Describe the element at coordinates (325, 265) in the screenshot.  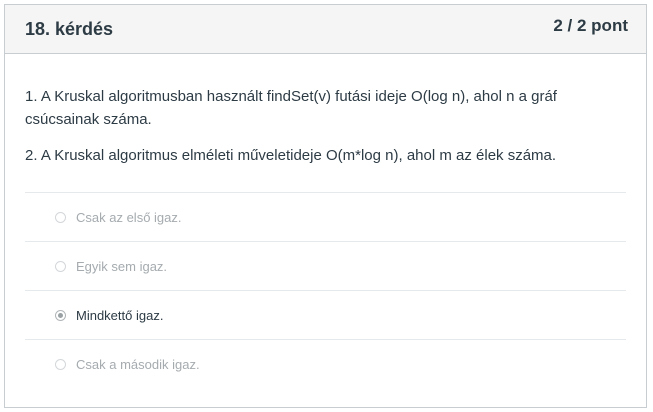
I see `answer-option-2: Egyik sem igaz.` at that location.